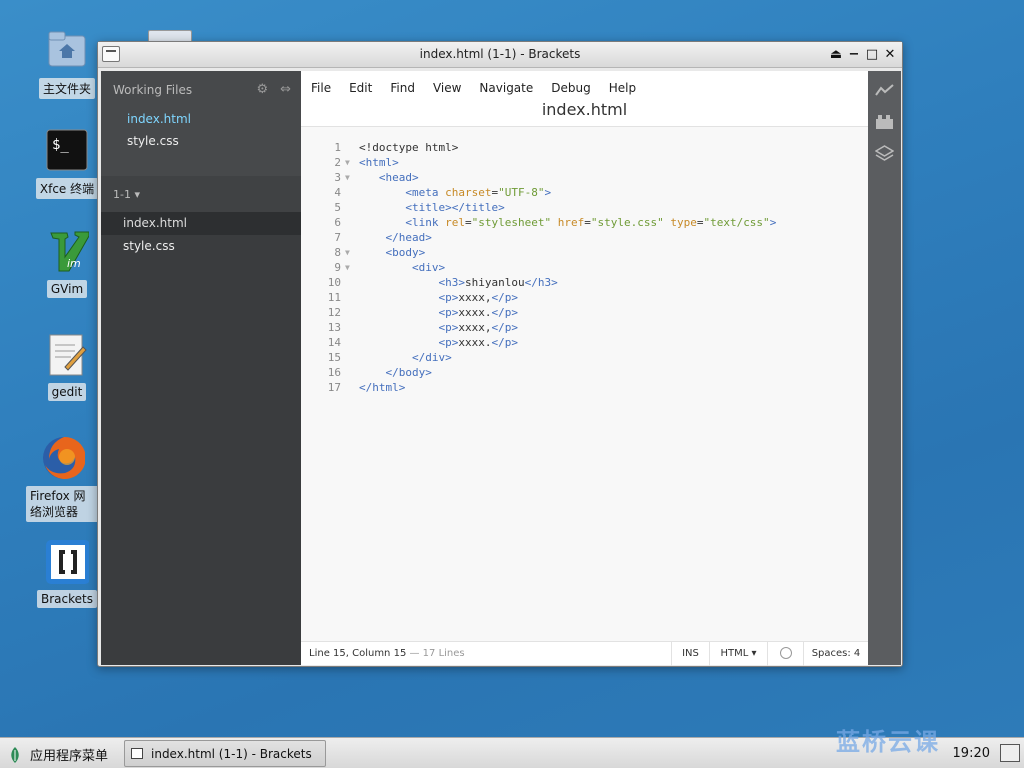  What do you see at coordinates (67, 574) in the screenshot?
I see `desktop-icon-brackets: Brackets` at bounding box center [67, 574].